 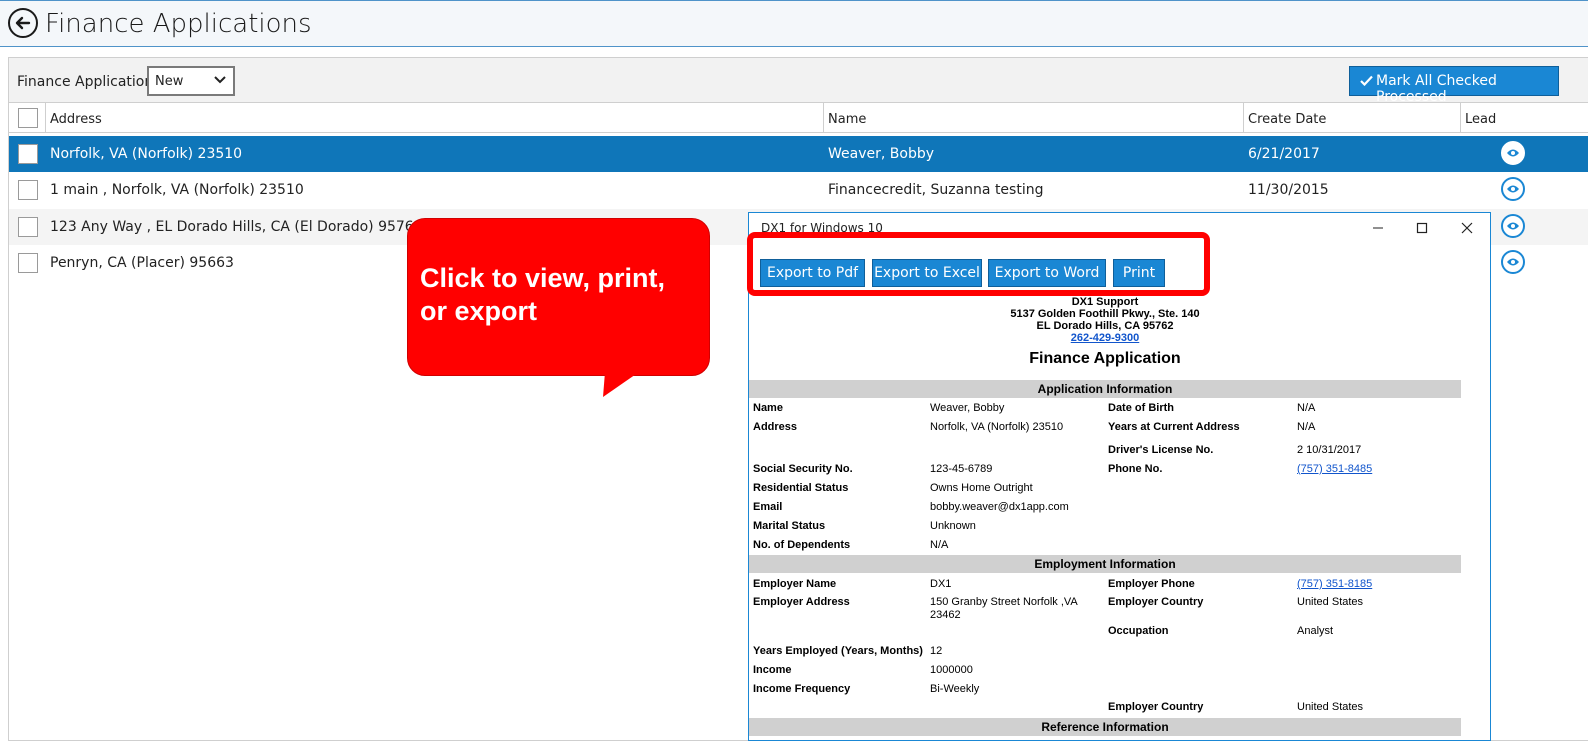 What do you see at coordinates (178, 24) in the screenshot?
I see `page-title: Finance Applications` at bounding box center [178, 24].